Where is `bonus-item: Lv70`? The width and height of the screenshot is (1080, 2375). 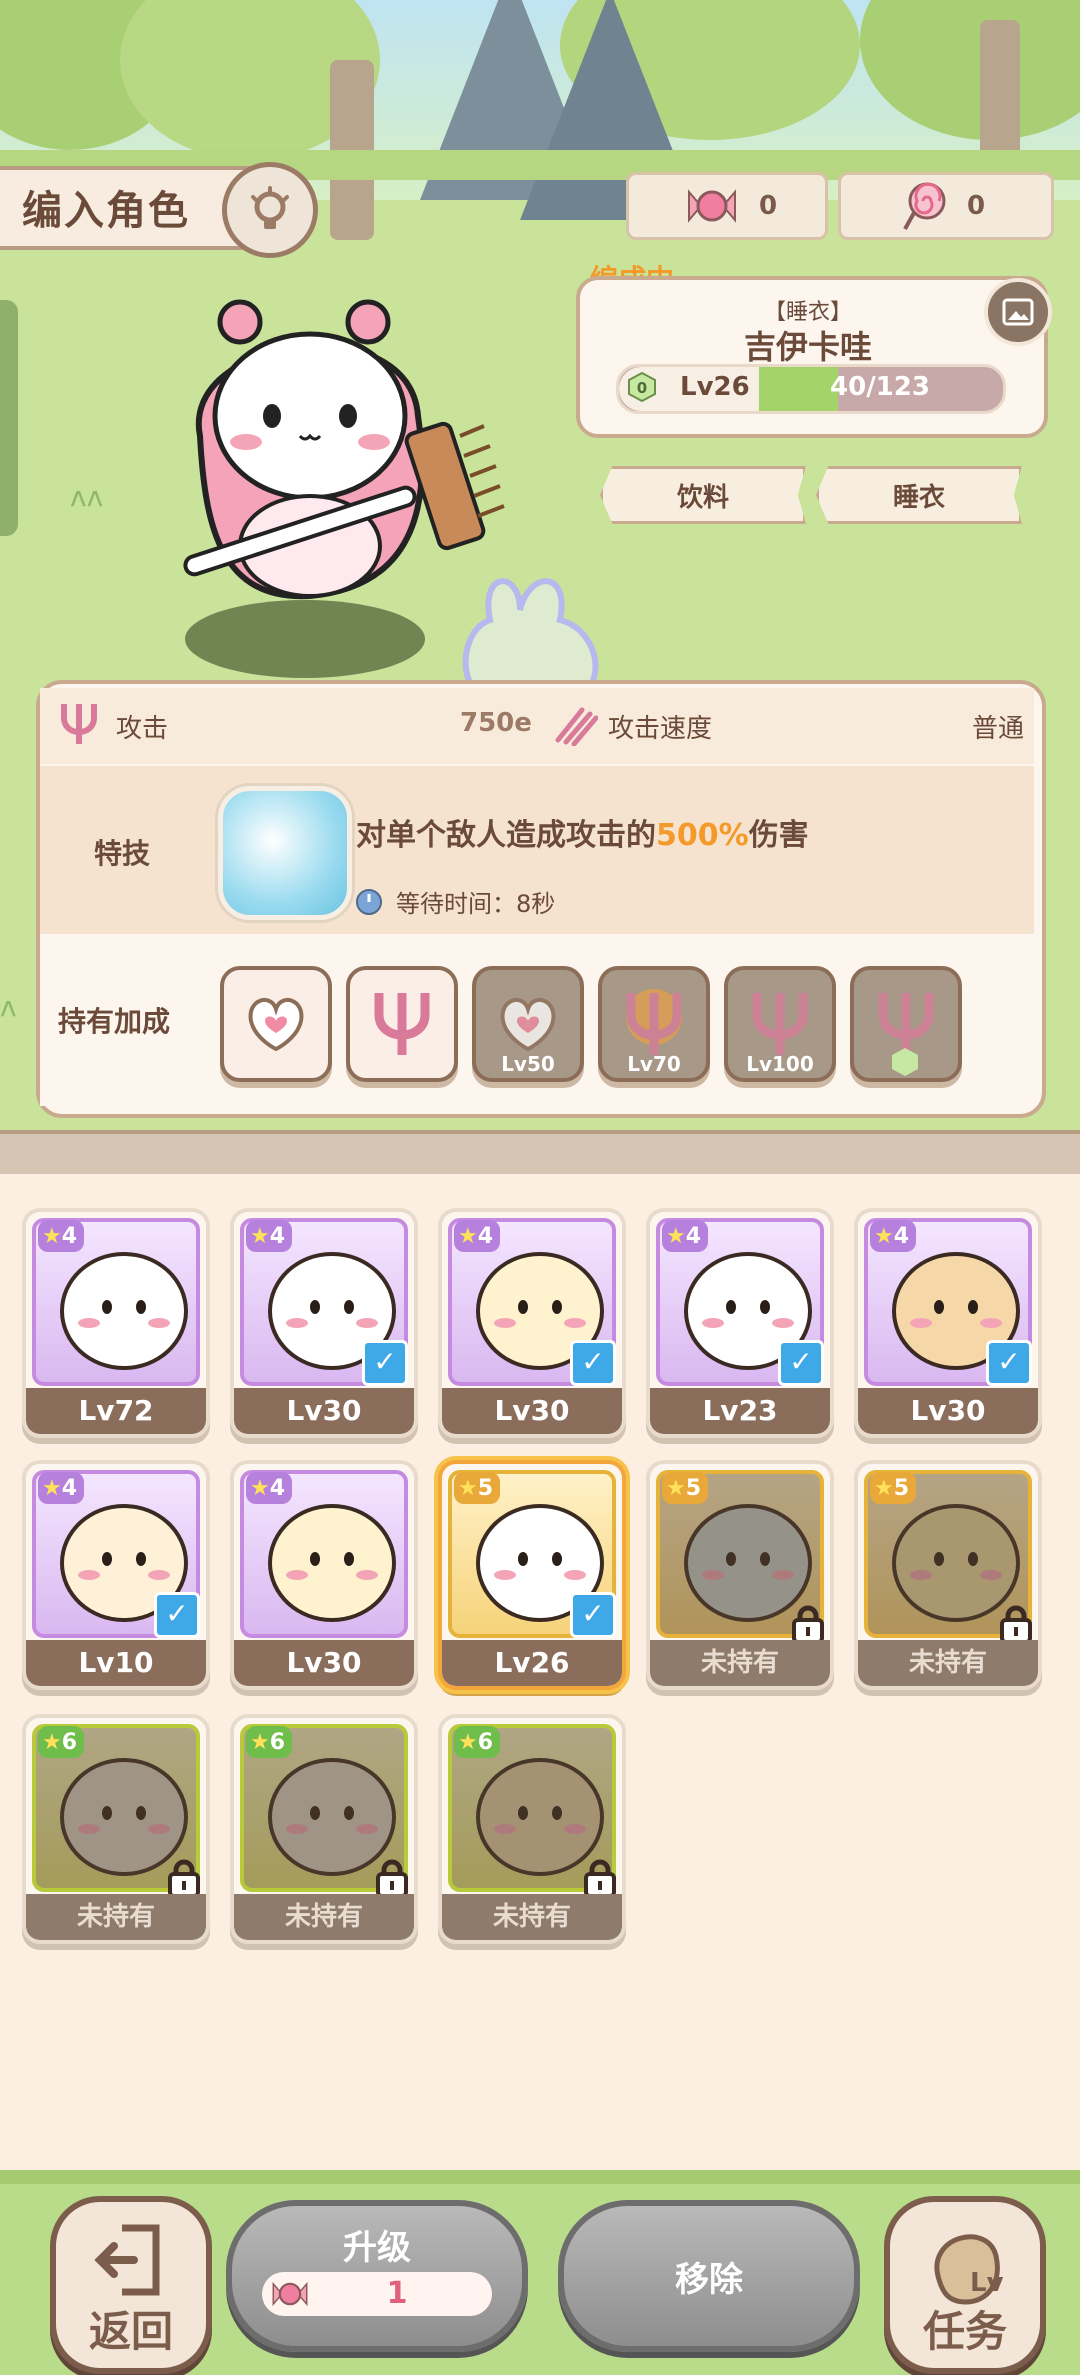
bonus-item: Lv70 is located at coordinates (654, 1024).